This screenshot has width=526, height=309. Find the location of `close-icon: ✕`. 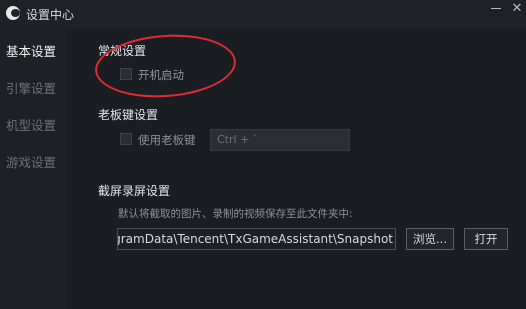

close-icon: ✕ is located at coordinates (517, 9).